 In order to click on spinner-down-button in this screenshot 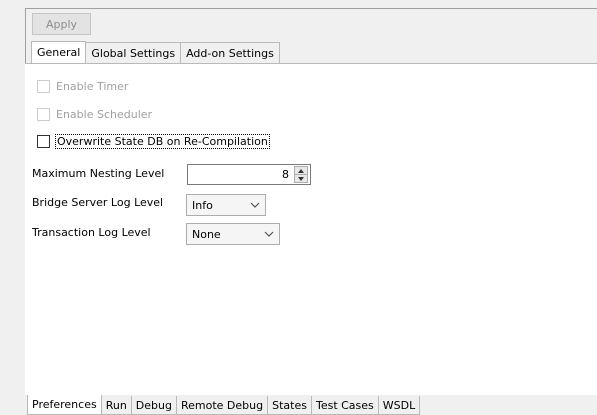, I will do `click(301, 179)`.